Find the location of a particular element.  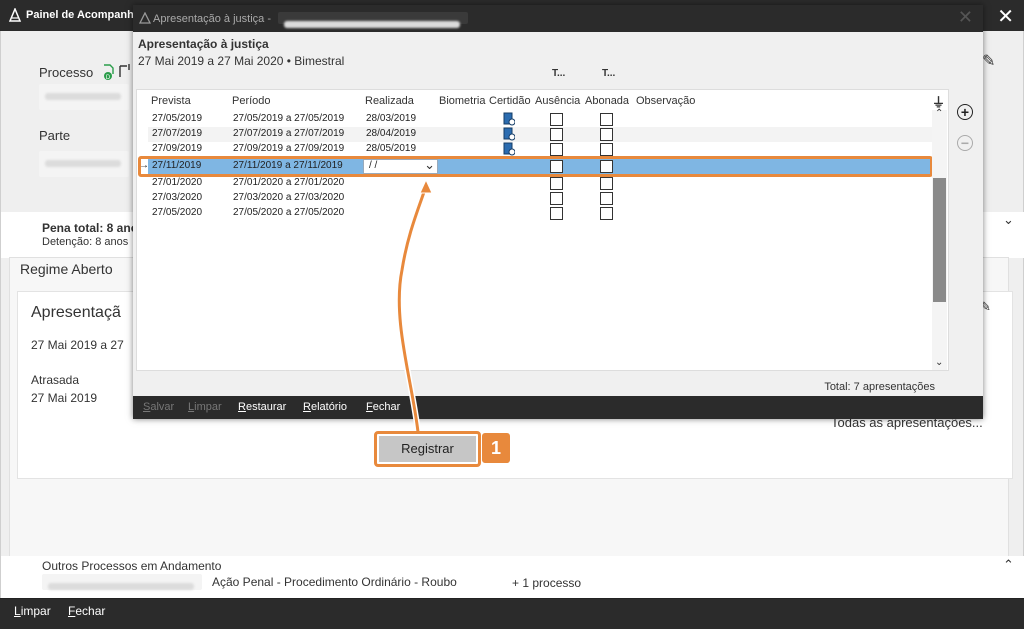

callout-arrow is located at coordinates (414, 305).